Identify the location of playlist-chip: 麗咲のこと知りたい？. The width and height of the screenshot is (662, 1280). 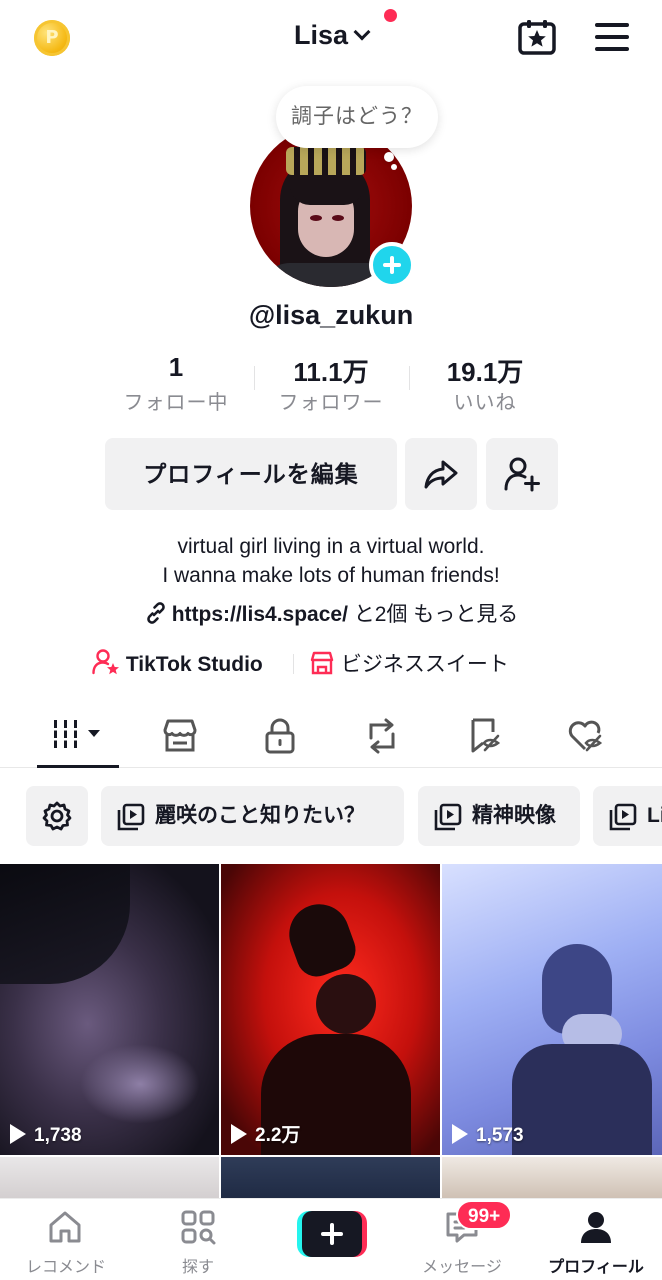
(252, 816).